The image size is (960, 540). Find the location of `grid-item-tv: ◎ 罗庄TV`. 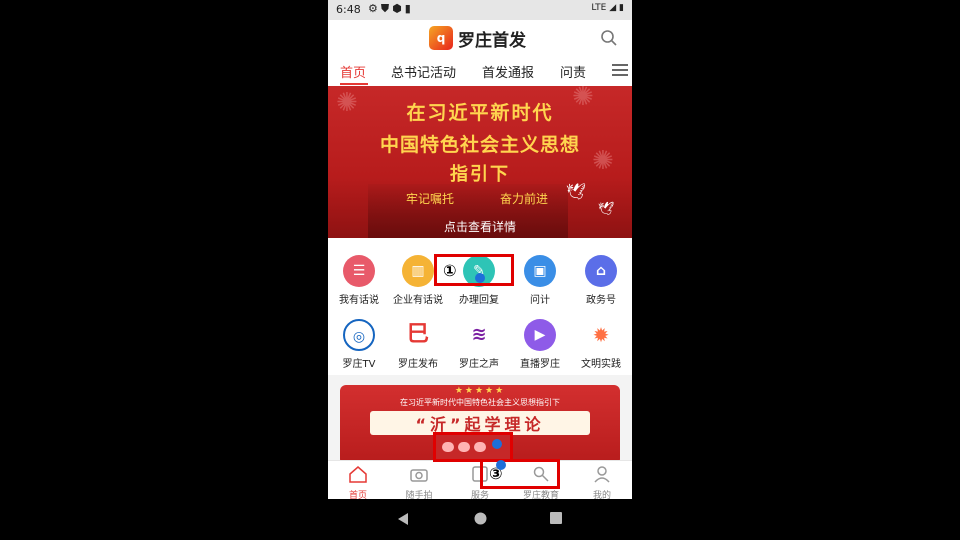

grid-item-tv: ◎ 罗庄TV is located at coordinates (359, 344).